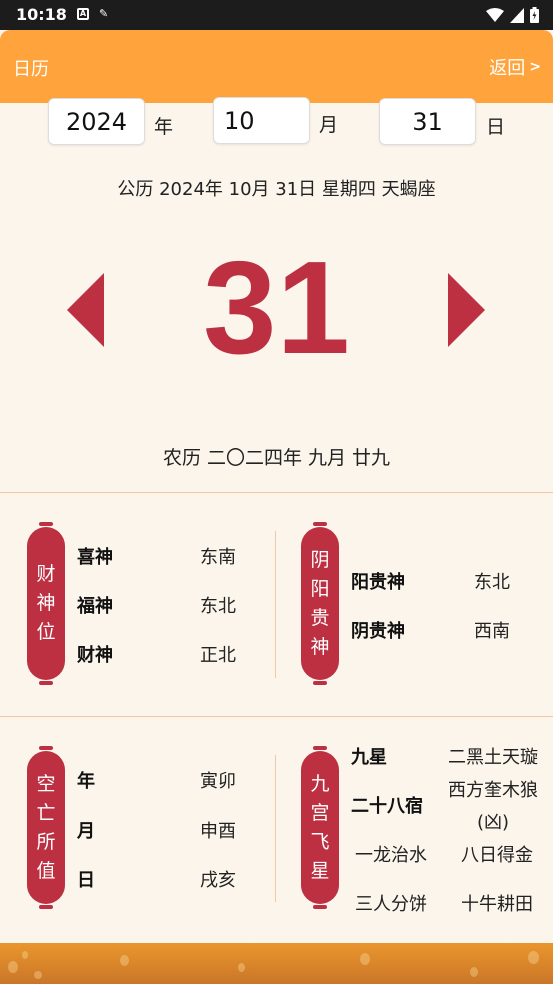 This screenshot has height=984, width=553. Describe the element at coordinates (320, 783) in the screenshot. I see `tag-char: 九` at that location.